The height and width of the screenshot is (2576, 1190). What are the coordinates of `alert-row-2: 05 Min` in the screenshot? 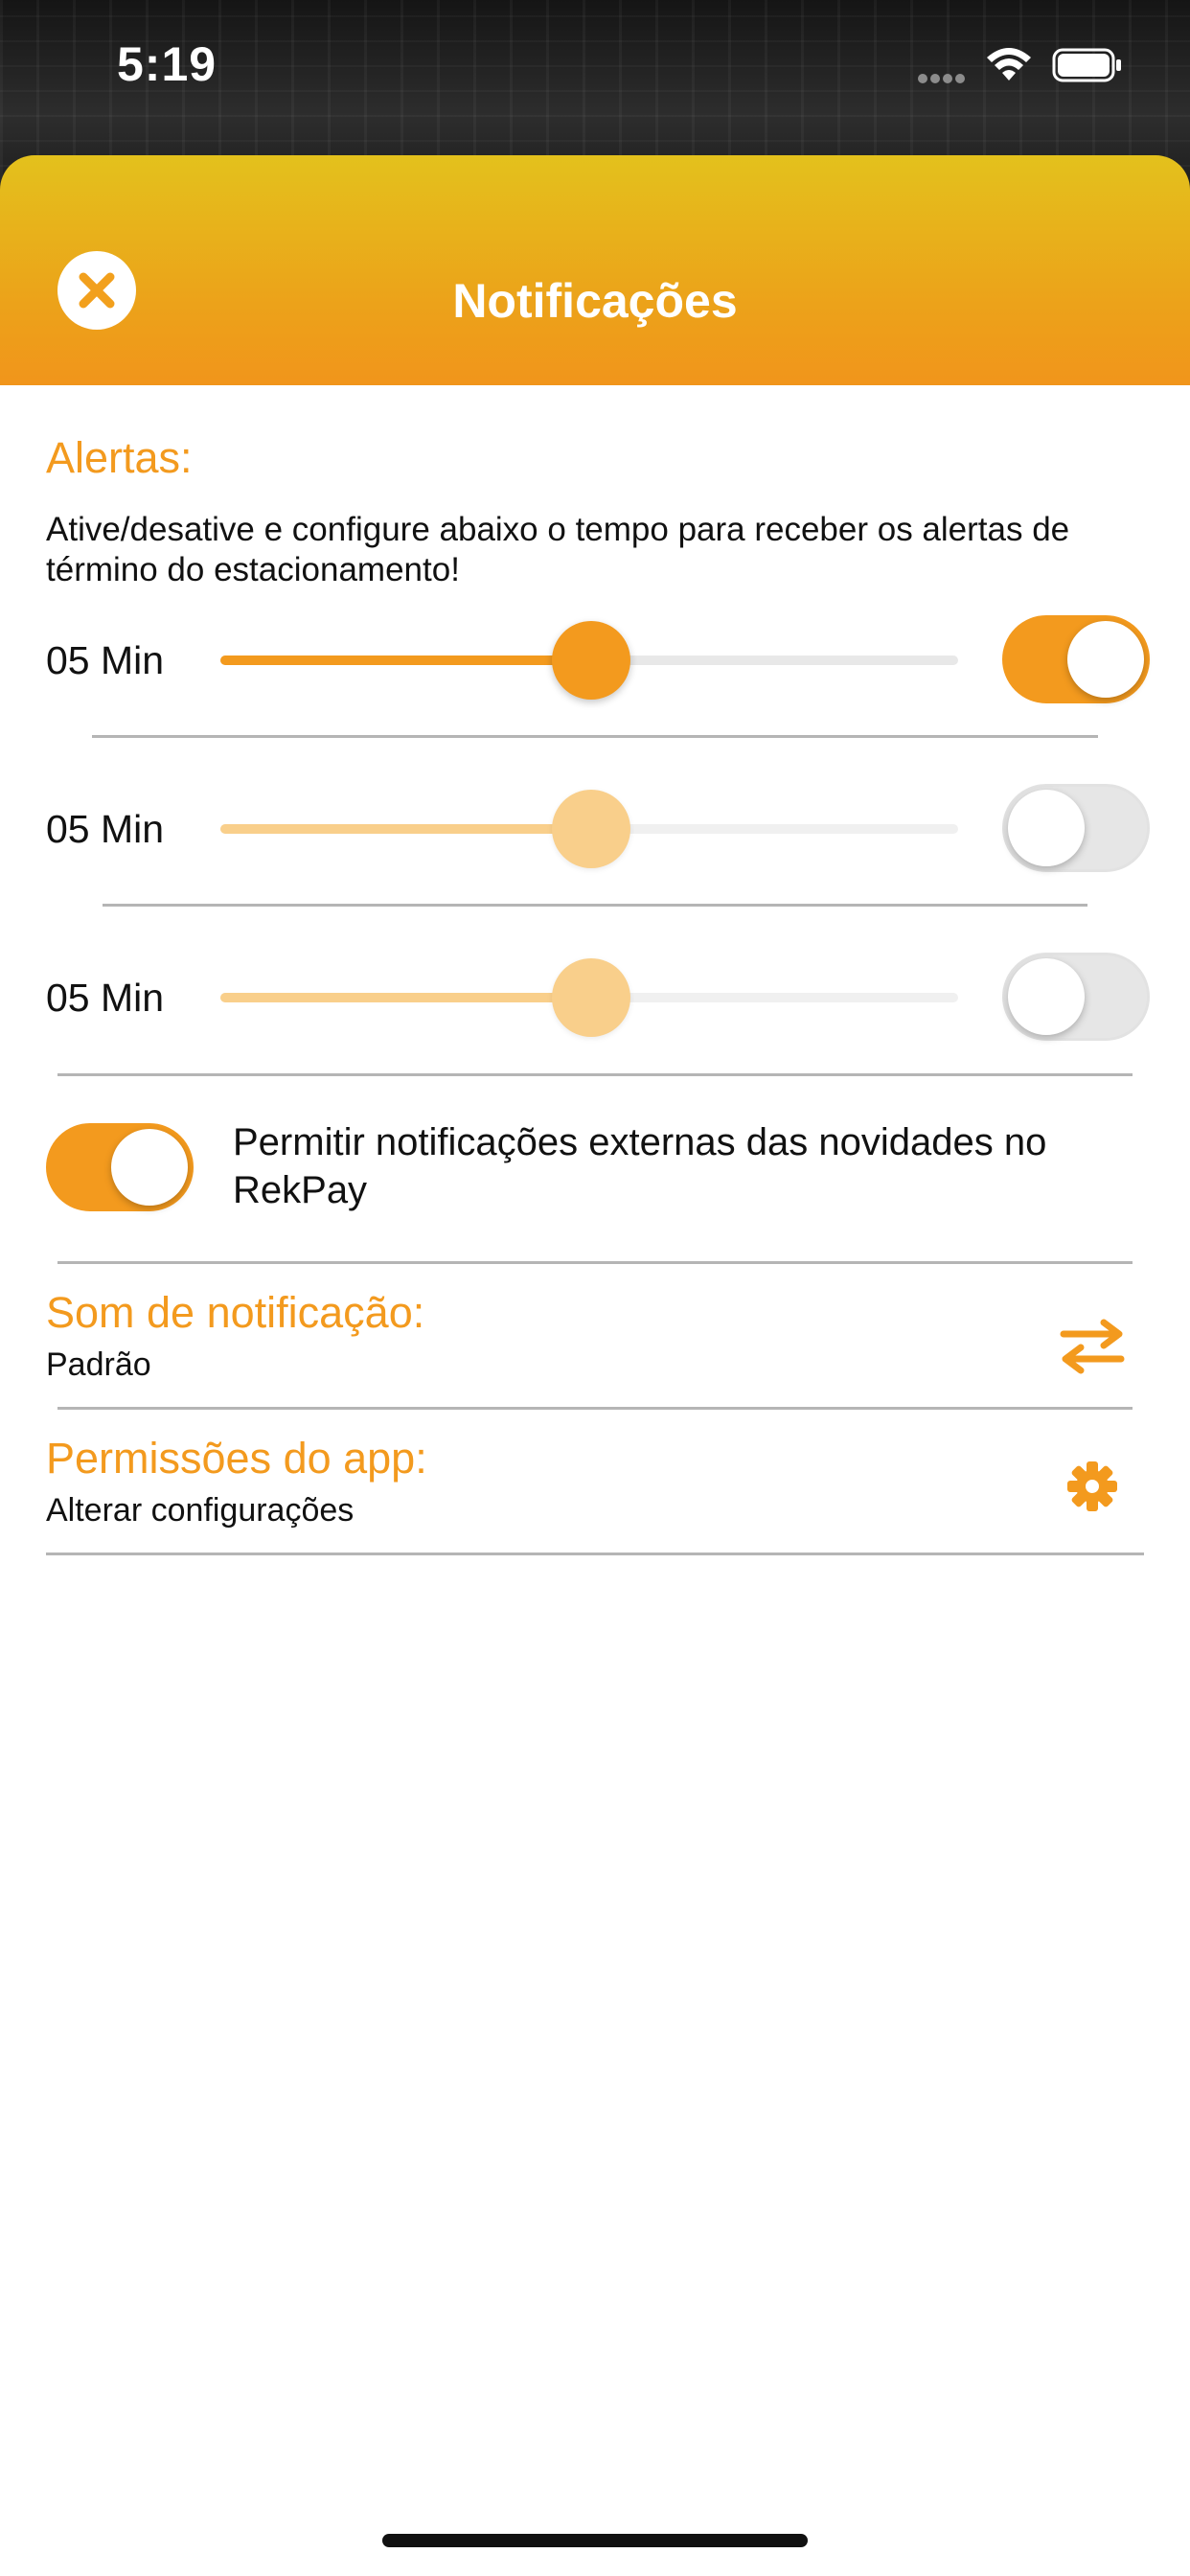 It's located at (595, 828).